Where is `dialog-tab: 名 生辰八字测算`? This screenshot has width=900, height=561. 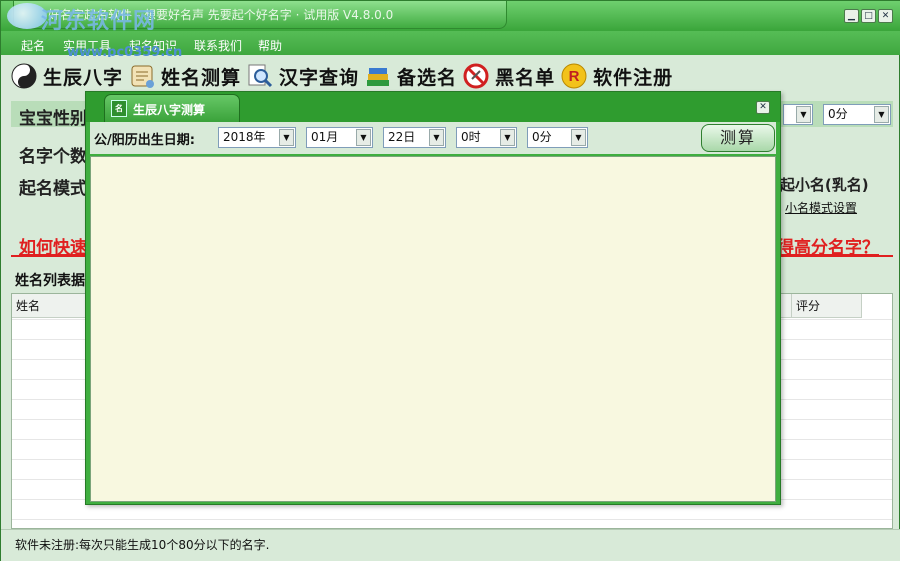 dialog-tab: 名 生辰八字测算 is located at coordinates (172, 108).